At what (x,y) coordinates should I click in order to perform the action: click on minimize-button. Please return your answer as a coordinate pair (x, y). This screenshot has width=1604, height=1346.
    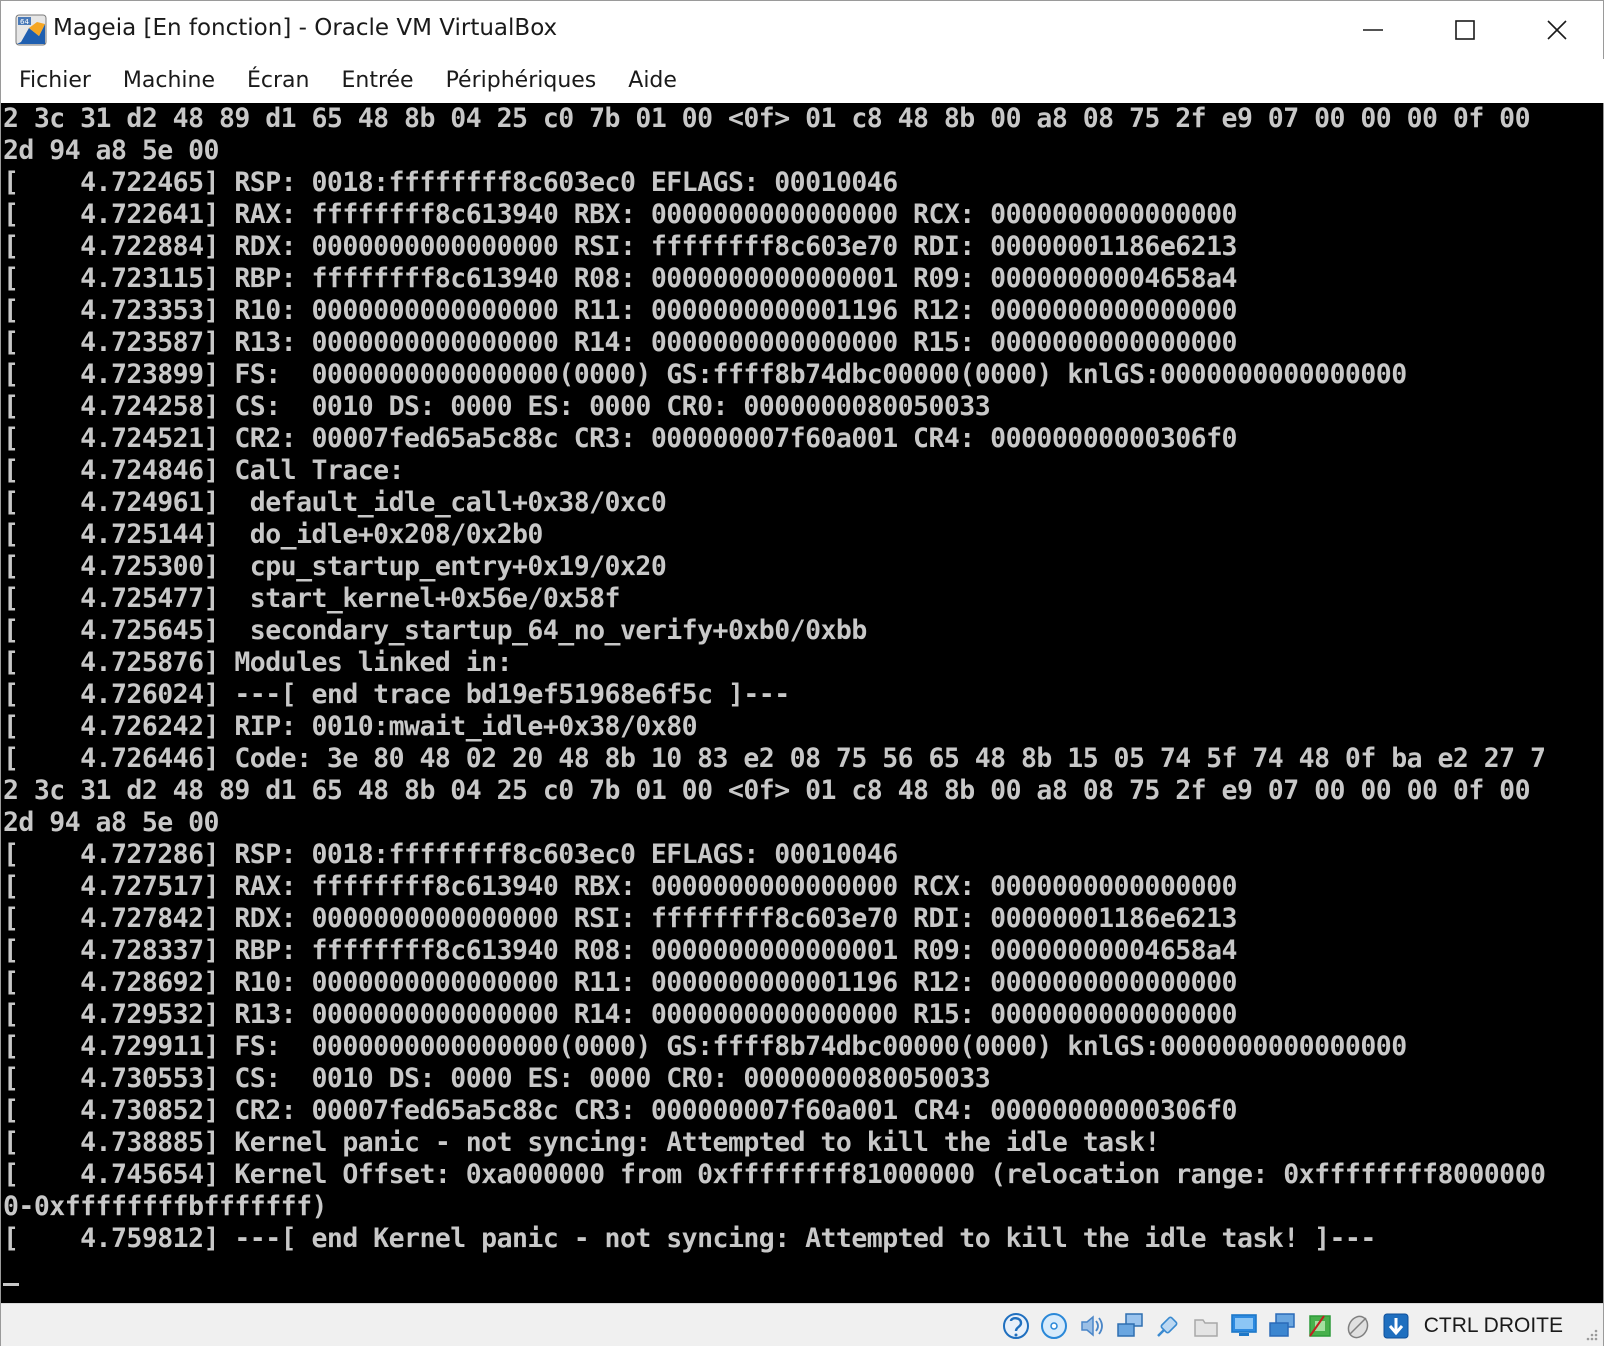
    Looking at the image, I should click on (1373, 30).